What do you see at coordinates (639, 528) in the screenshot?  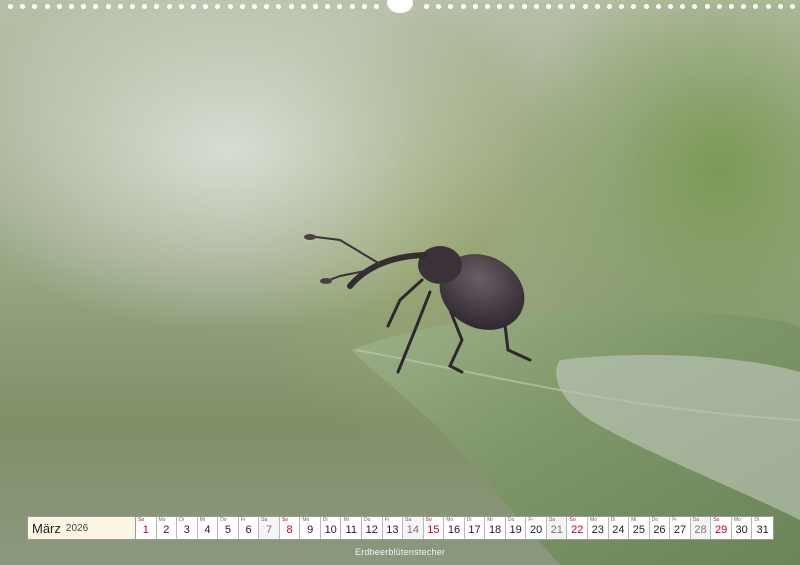 I see `calendar-day: Mi 25` at bounding box center [639, 528].